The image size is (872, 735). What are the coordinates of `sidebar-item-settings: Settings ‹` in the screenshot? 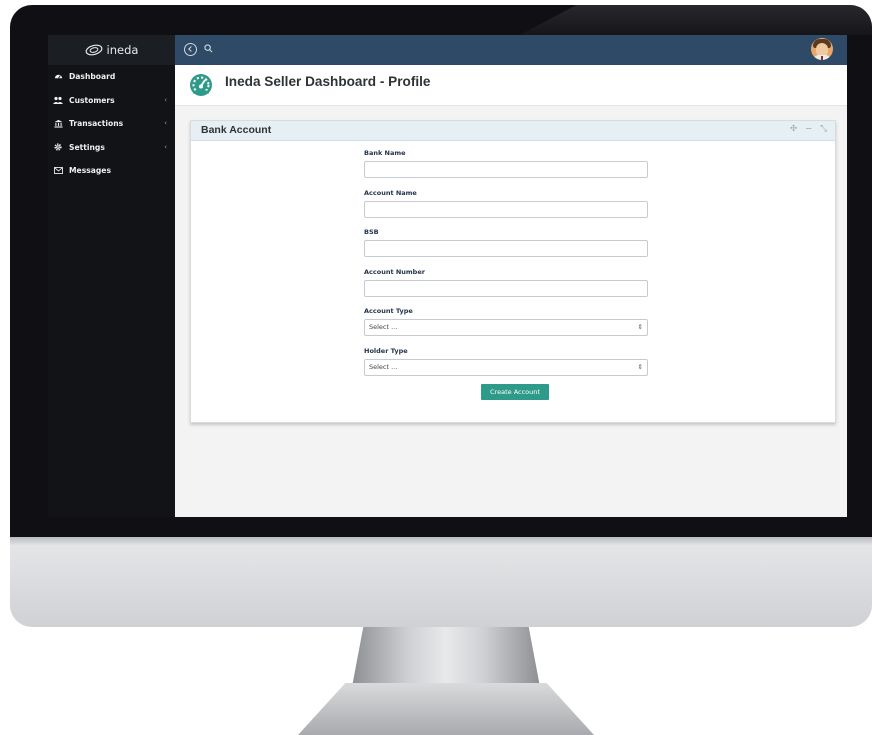 It's located at (111, 148).